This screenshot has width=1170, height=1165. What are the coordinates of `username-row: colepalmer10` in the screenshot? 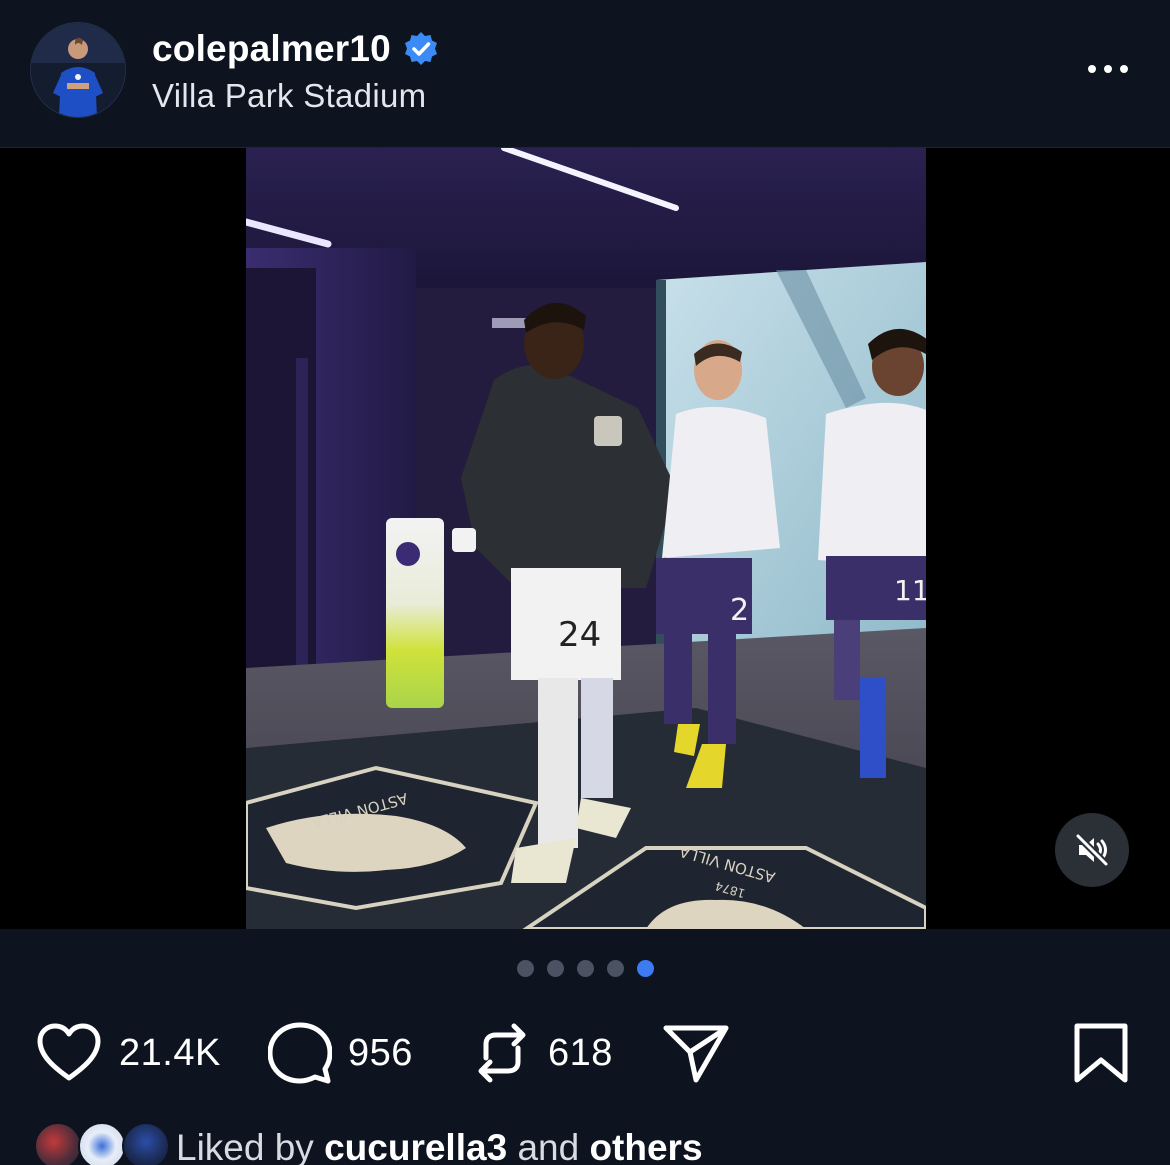 It's located at (295, 49).